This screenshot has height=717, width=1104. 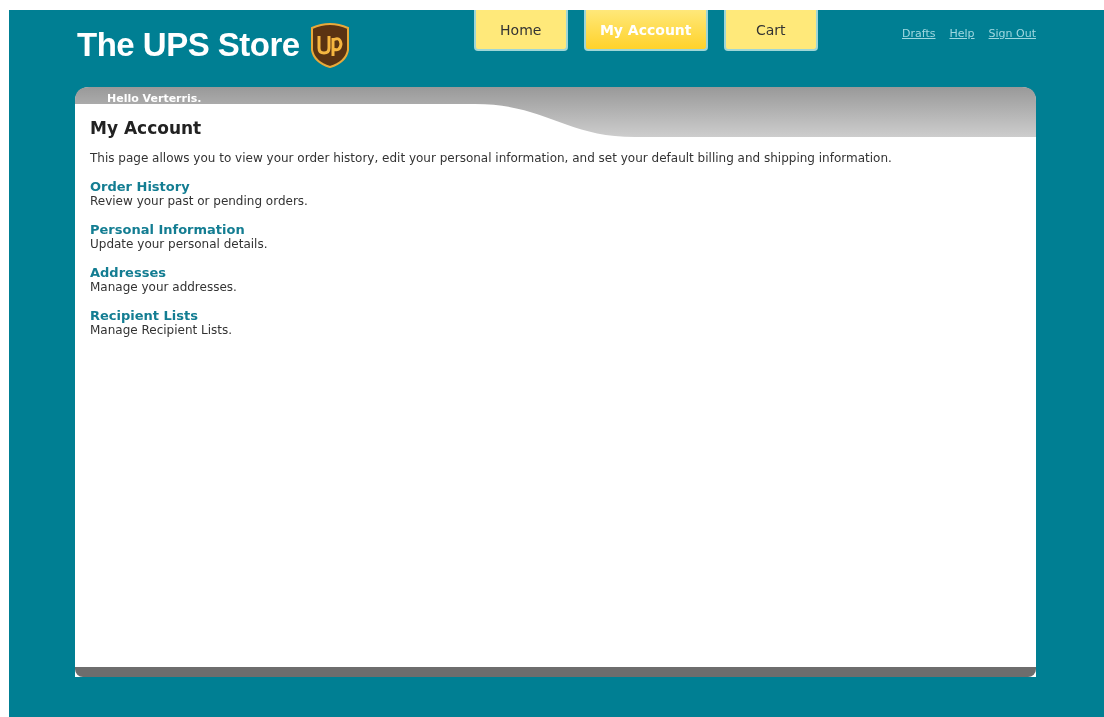 I want to click on nav-tab: Home, so click(x=520, y=30).